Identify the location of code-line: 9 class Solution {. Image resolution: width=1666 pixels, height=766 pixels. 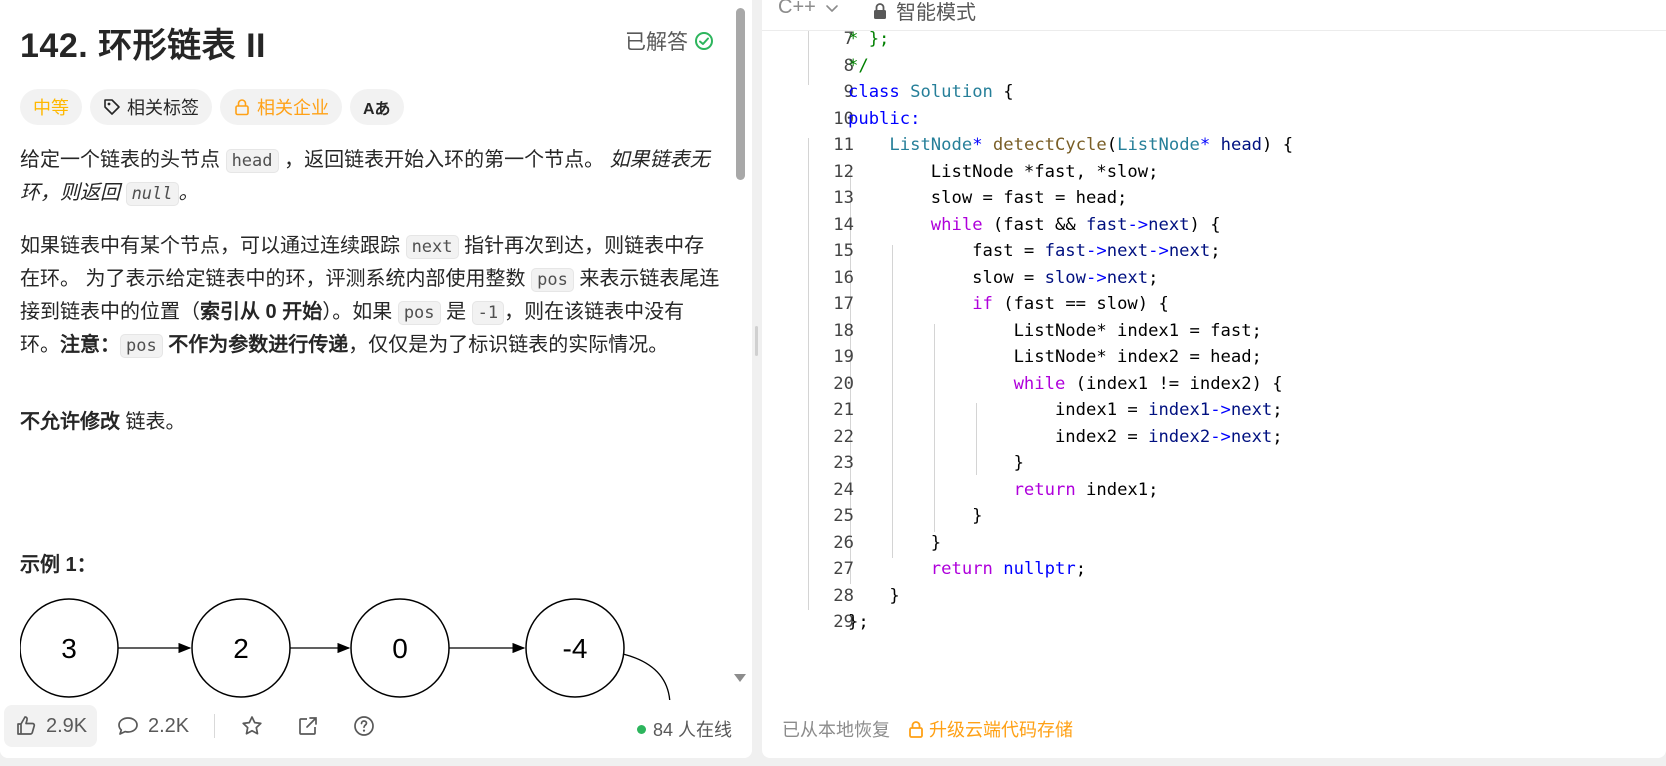
(1214, 92).